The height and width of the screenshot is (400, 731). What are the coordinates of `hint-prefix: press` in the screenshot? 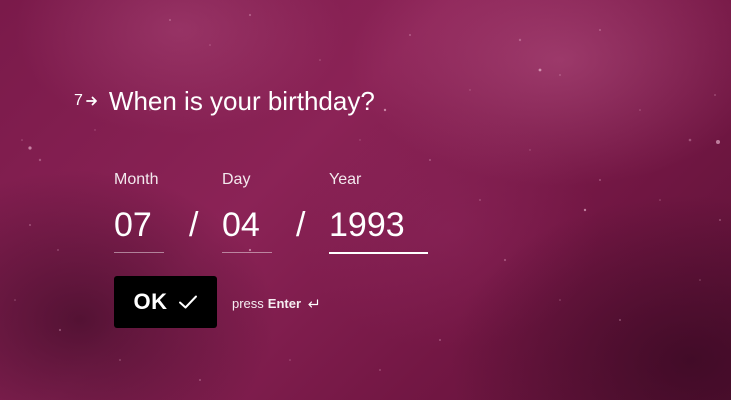 It's located at (248, 303).